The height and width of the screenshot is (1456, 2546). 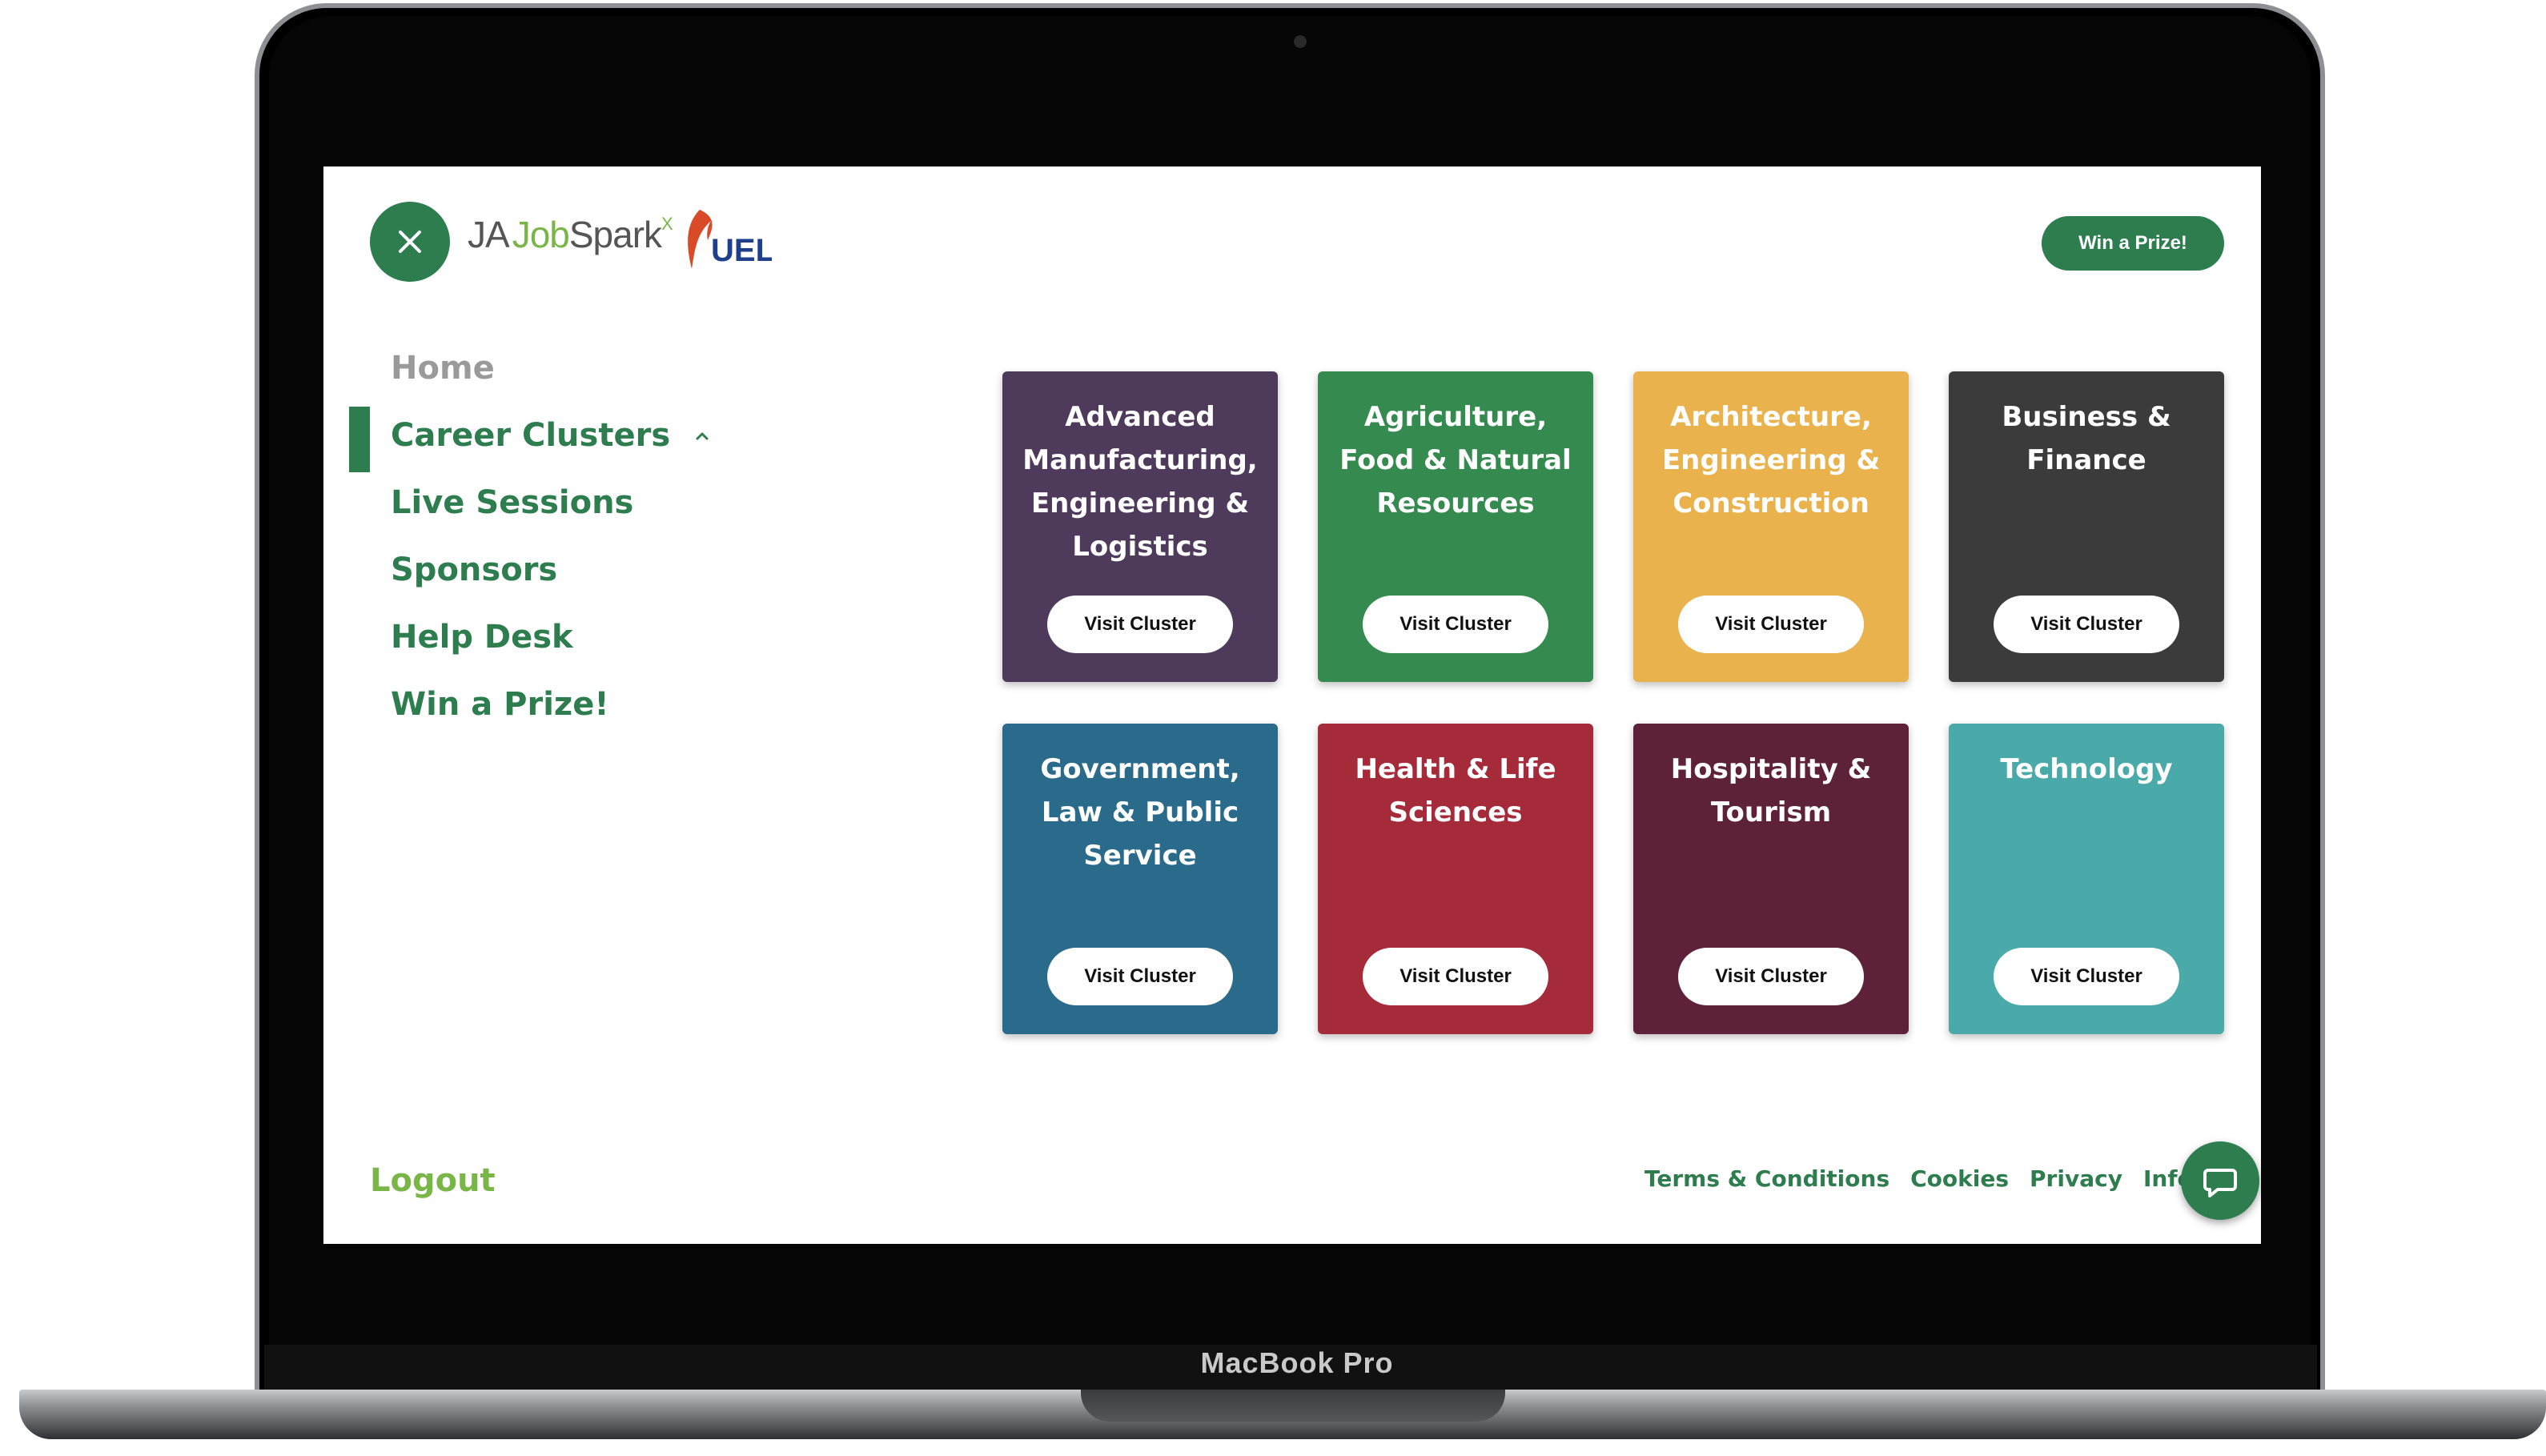 I want to click on chat-bubble-icon, so click(x=2220, y=1183).